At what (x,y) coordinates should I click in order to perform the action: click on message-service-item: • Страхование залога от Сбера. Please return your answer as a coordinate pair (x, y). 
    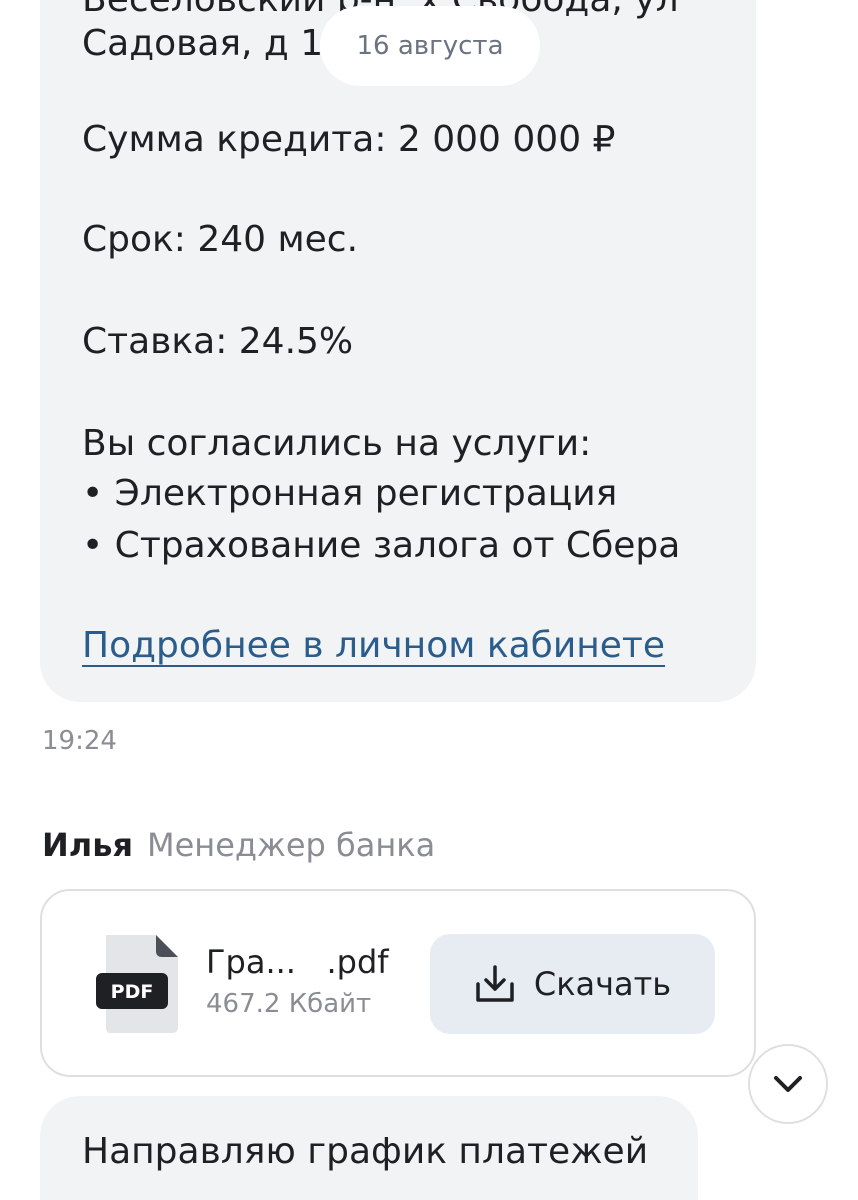
    Looking at the image, I should click on (381, 545).